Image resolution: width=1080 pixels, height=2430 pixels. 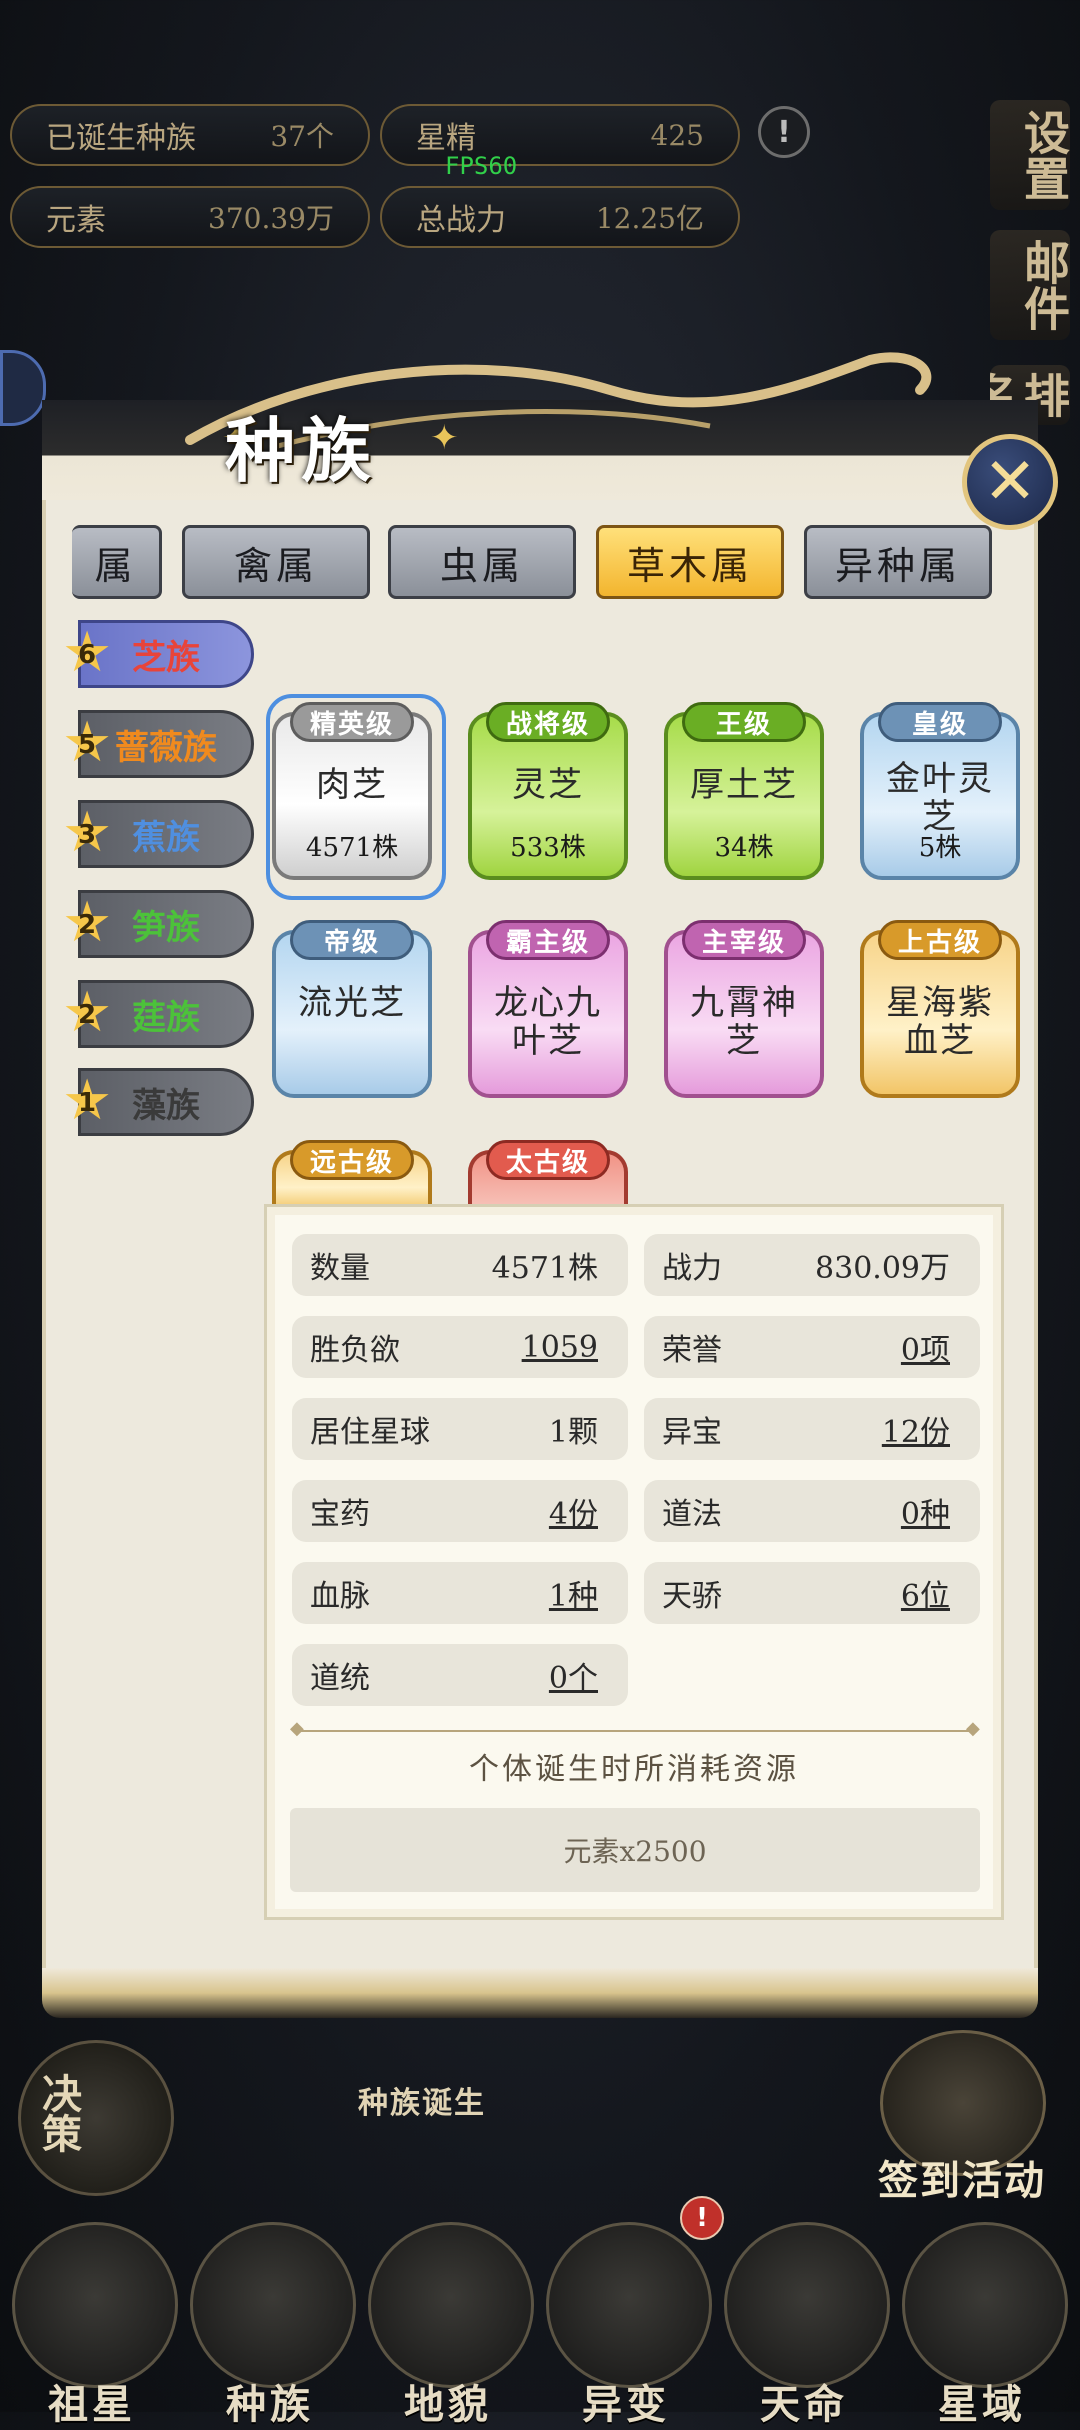 I want to click on star-badge-icon: ★ 3, so click(x=87, y=832).